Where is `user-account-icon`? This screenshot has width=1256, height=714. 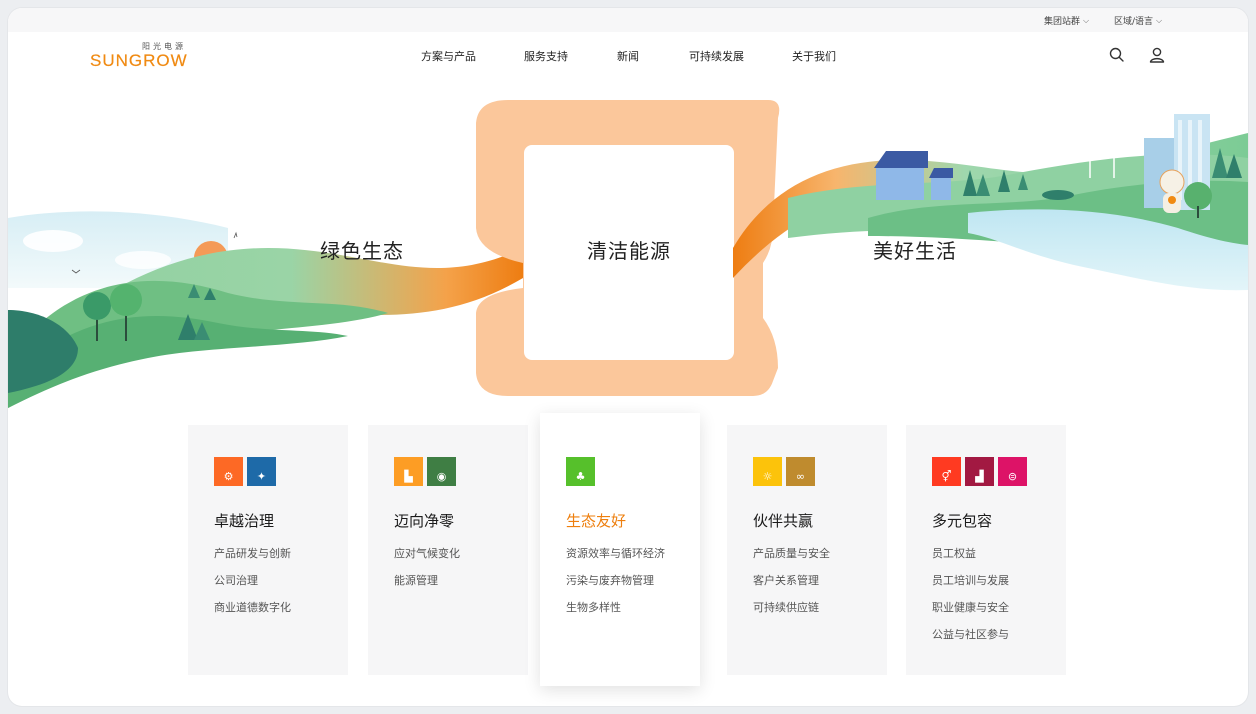
user-account-icon is located at coordinates (1157, 55).